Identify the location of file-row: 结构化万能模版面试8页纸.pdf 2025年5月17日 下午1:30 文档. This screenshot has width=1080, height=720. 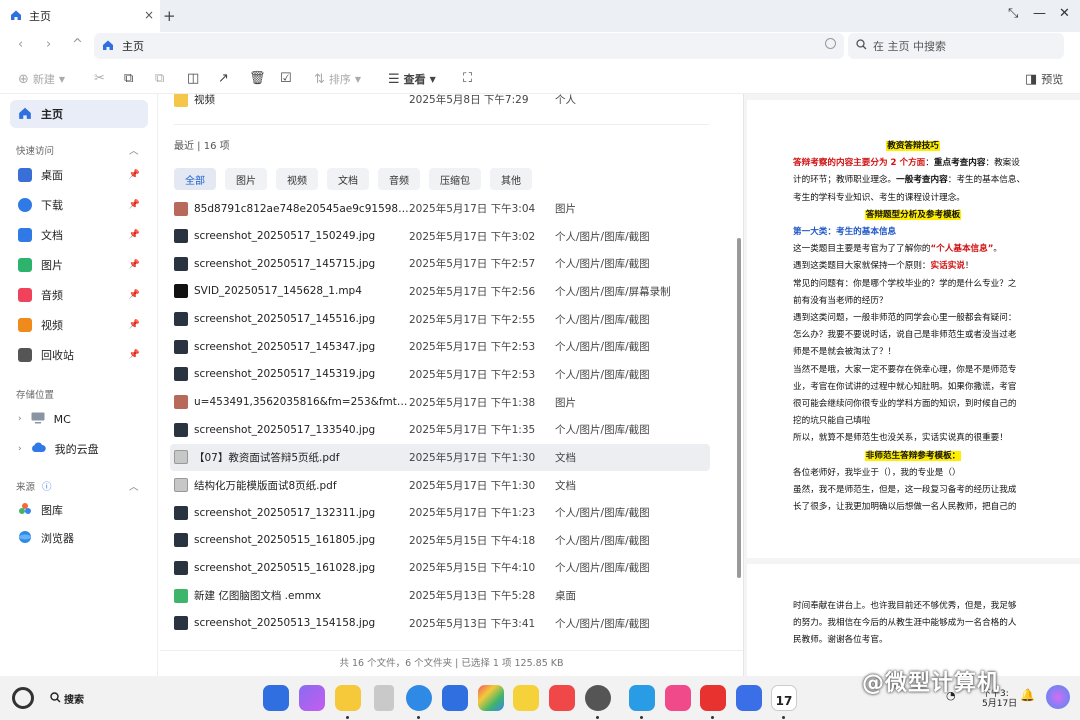
(440, 485).